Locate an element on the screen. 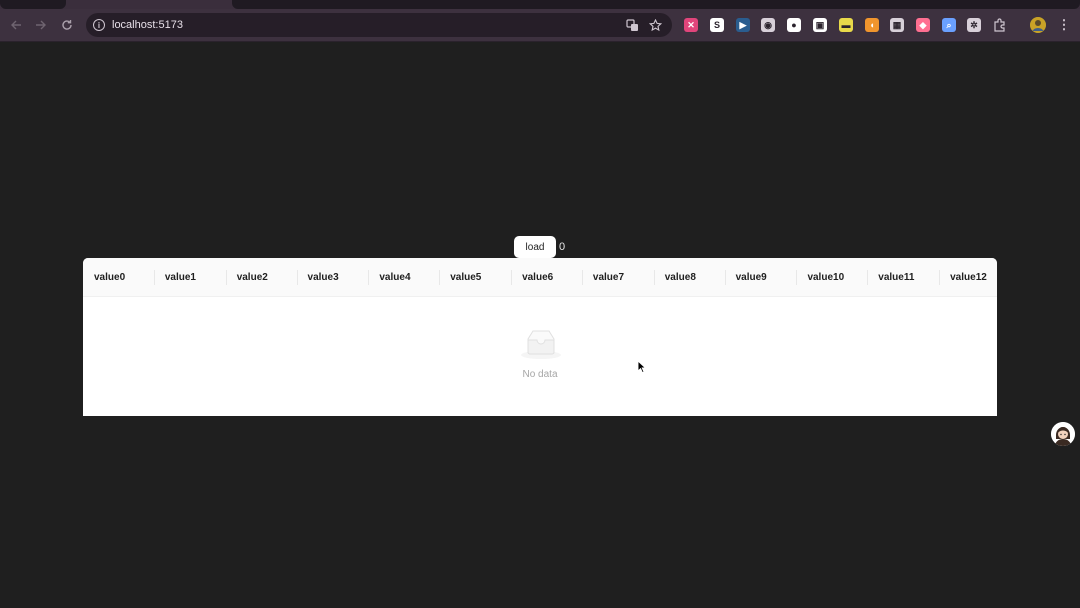  tab-strip is located at coordinates (540, 4).